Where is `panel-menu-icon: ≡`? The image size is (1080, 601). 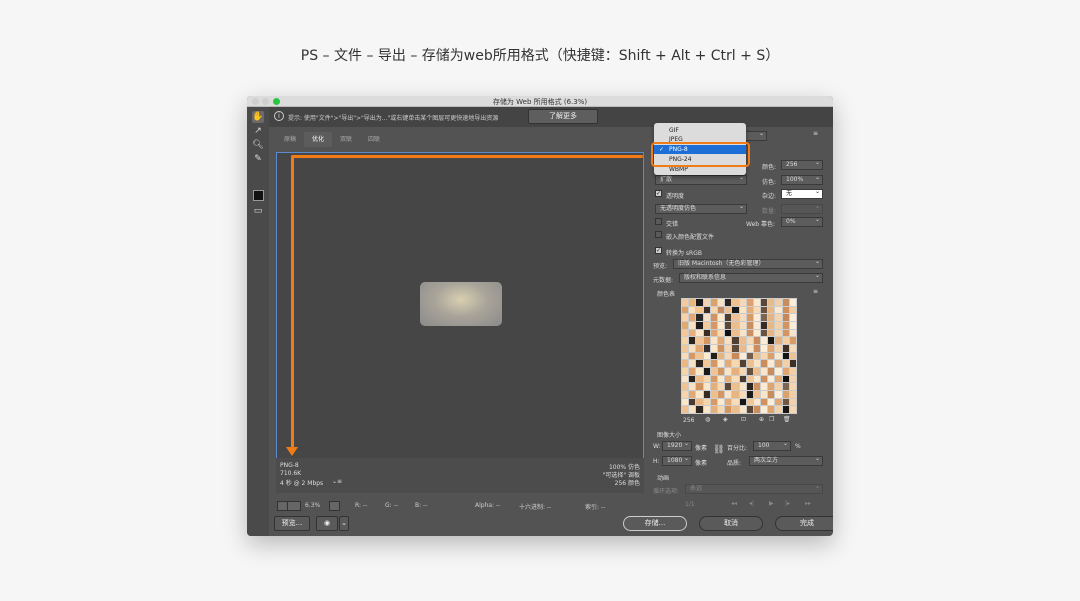
panel-menu-icon: ≡ is located at coordinates (815, 133).